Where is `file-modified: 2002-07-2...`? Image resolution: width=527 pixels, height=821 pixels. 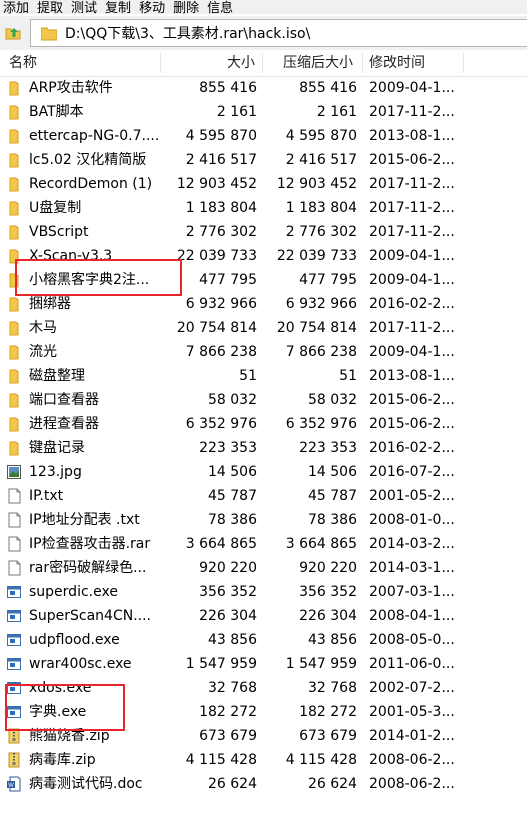 file-modified: 2002-07-2... is located at coordinates (412, 688).